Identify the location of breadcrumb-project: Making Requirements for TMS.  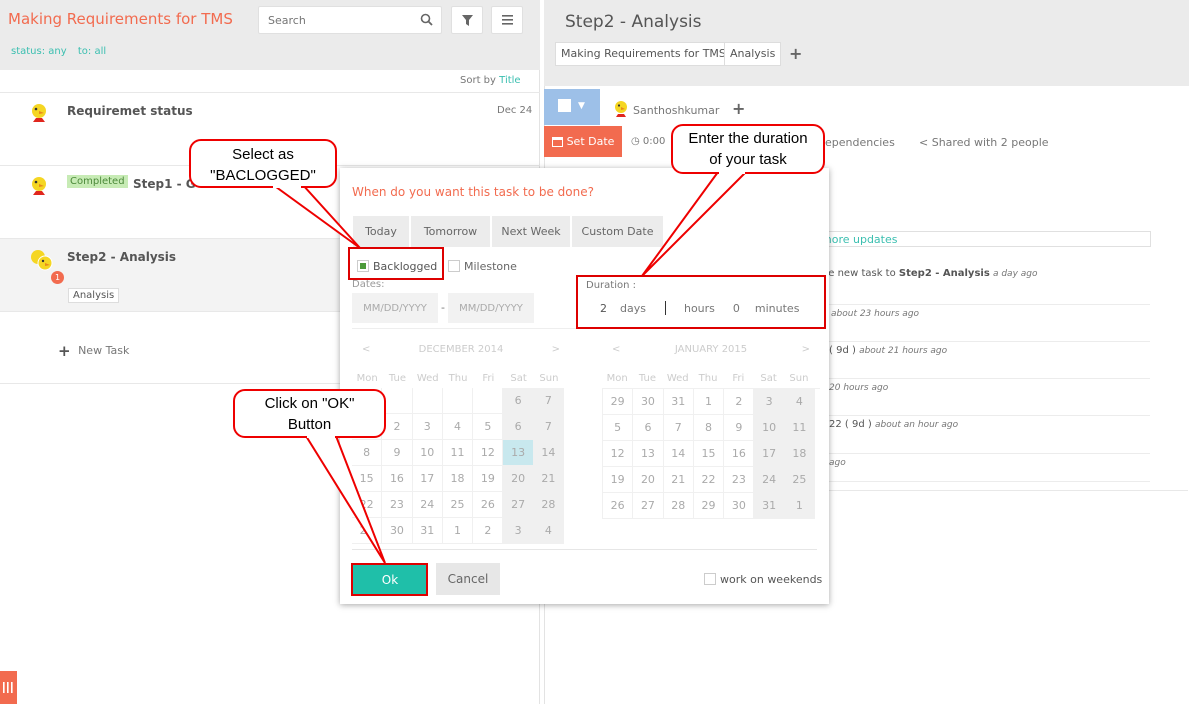
(643, 54).